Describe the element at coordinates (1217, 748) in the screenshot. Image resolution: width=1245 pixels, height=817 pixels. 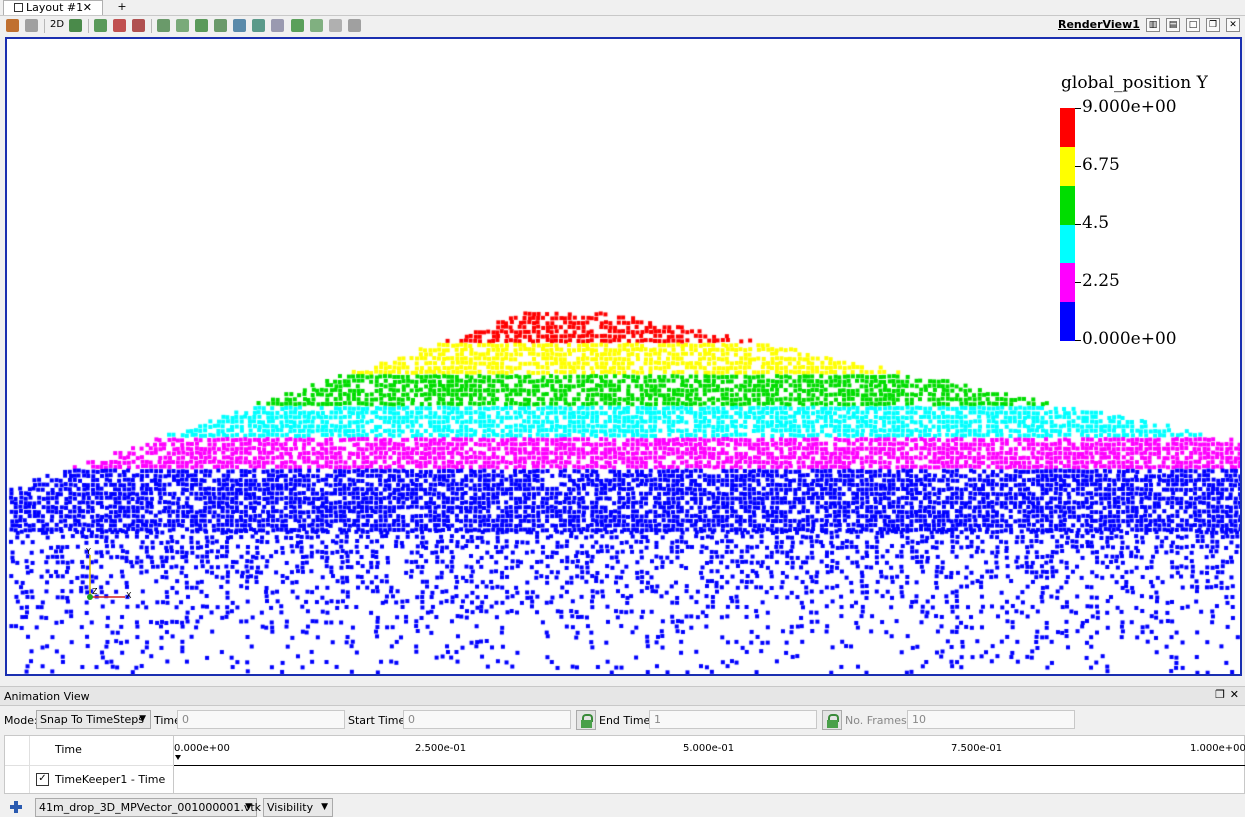
I see `timeline-tick-label: 1.000e+00` at that location.